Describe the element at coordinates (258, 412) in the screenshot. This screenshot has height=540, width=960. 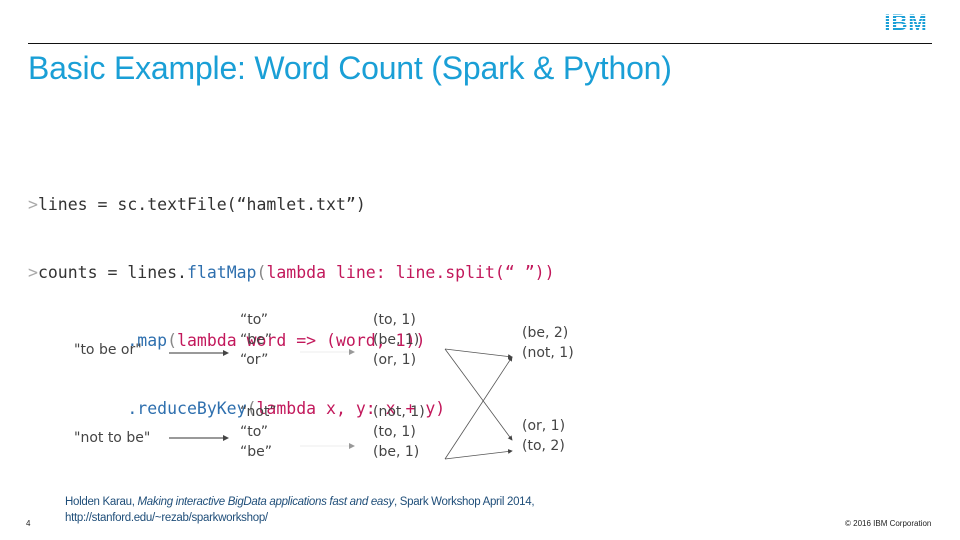
I see `split-word: “not”` at that location.